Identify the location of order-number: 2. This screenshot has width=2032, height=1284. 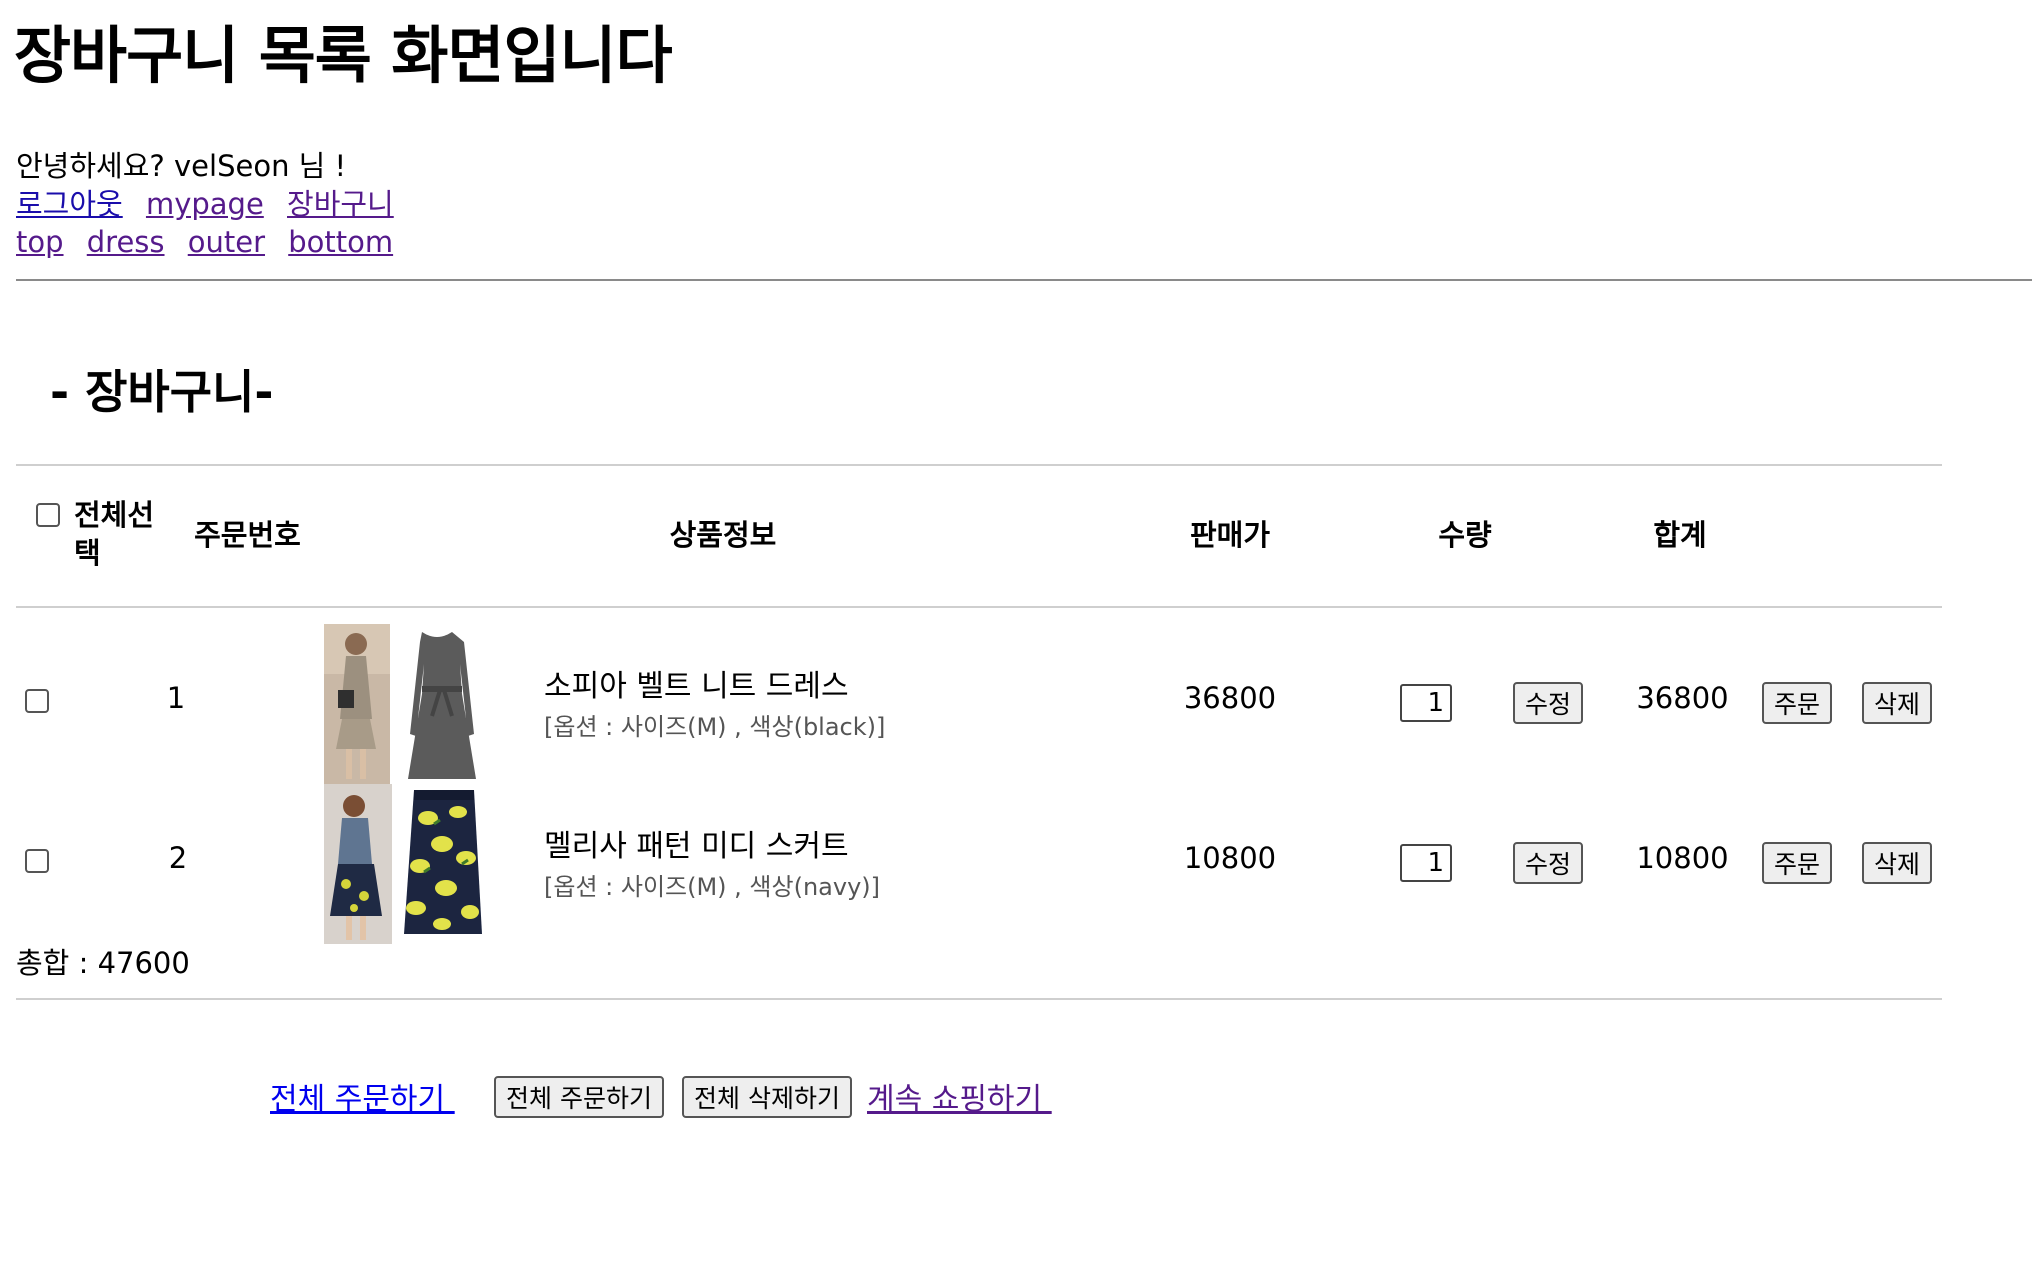
(178, 858).